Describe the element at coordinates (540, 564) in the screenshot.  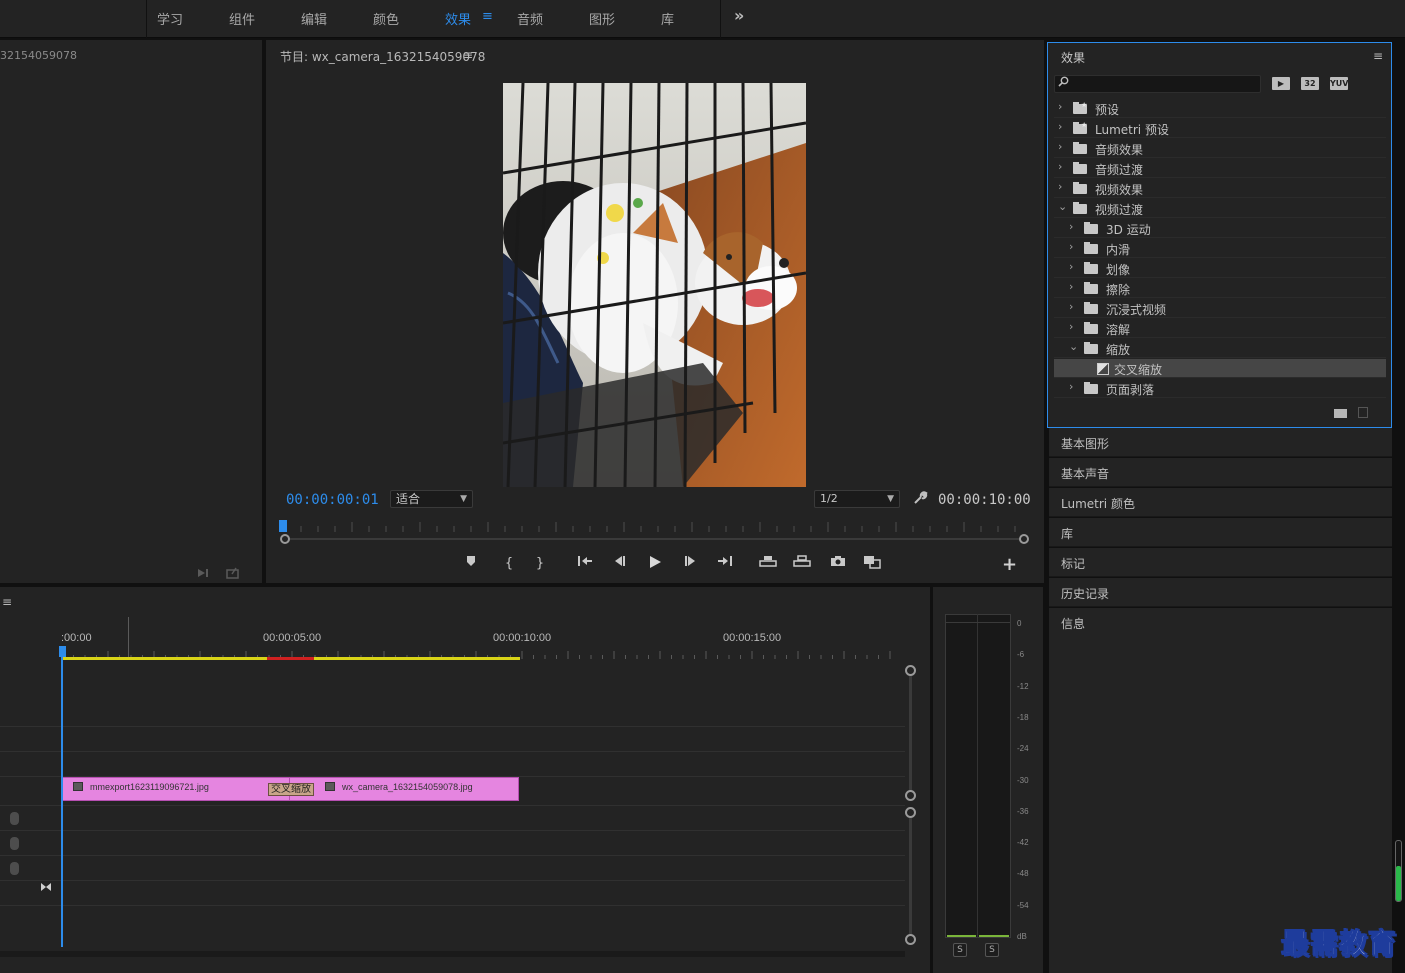
I see `mark-out-icon: }` at that location.